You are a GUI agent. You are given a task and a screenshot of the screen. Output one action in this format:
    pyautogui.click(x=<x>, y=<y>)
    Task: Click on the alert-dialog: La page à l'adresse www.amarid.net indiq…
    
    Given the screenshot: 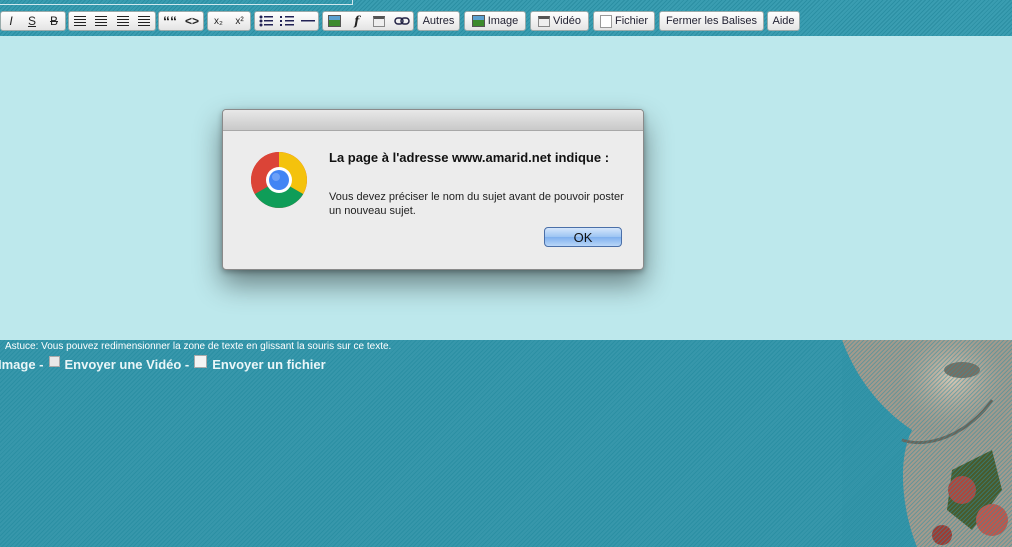 What is the action you would take?
    pyautogui.click(x=433, y=189)
    